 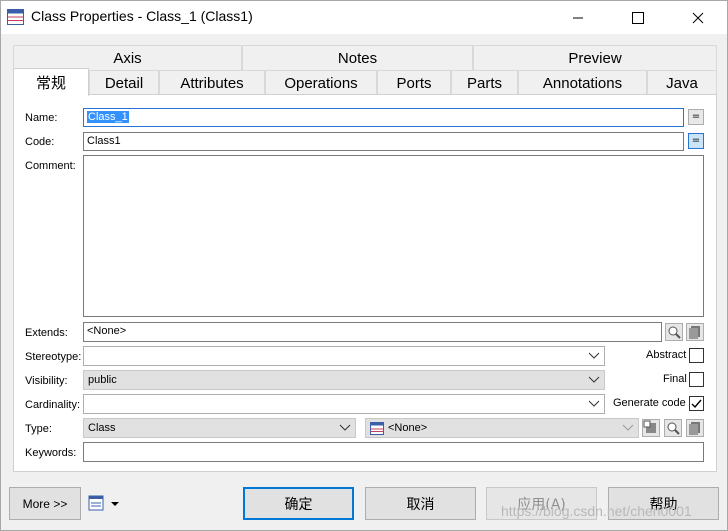 I want to click on ok-button-label: 确定, so click(x=298, y=504).